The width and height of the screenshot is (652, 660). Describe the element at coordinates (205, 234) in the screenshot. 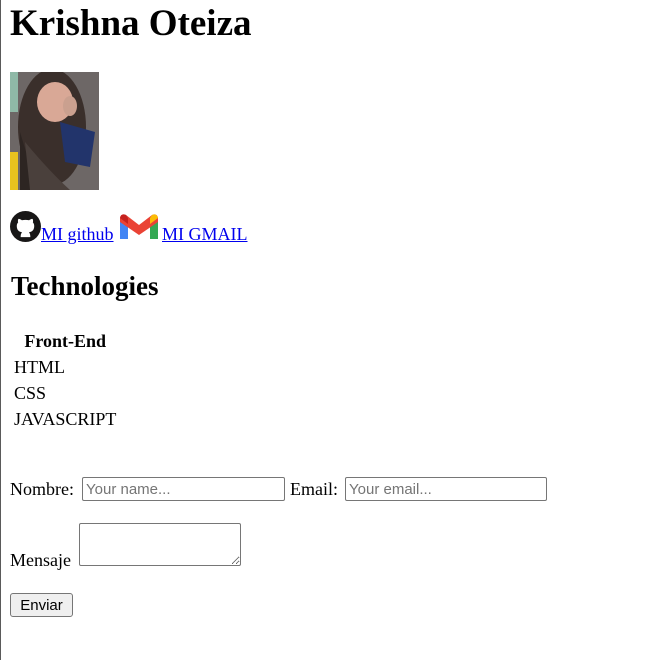

I see `gmail-link: MI GMAIL` at that location.